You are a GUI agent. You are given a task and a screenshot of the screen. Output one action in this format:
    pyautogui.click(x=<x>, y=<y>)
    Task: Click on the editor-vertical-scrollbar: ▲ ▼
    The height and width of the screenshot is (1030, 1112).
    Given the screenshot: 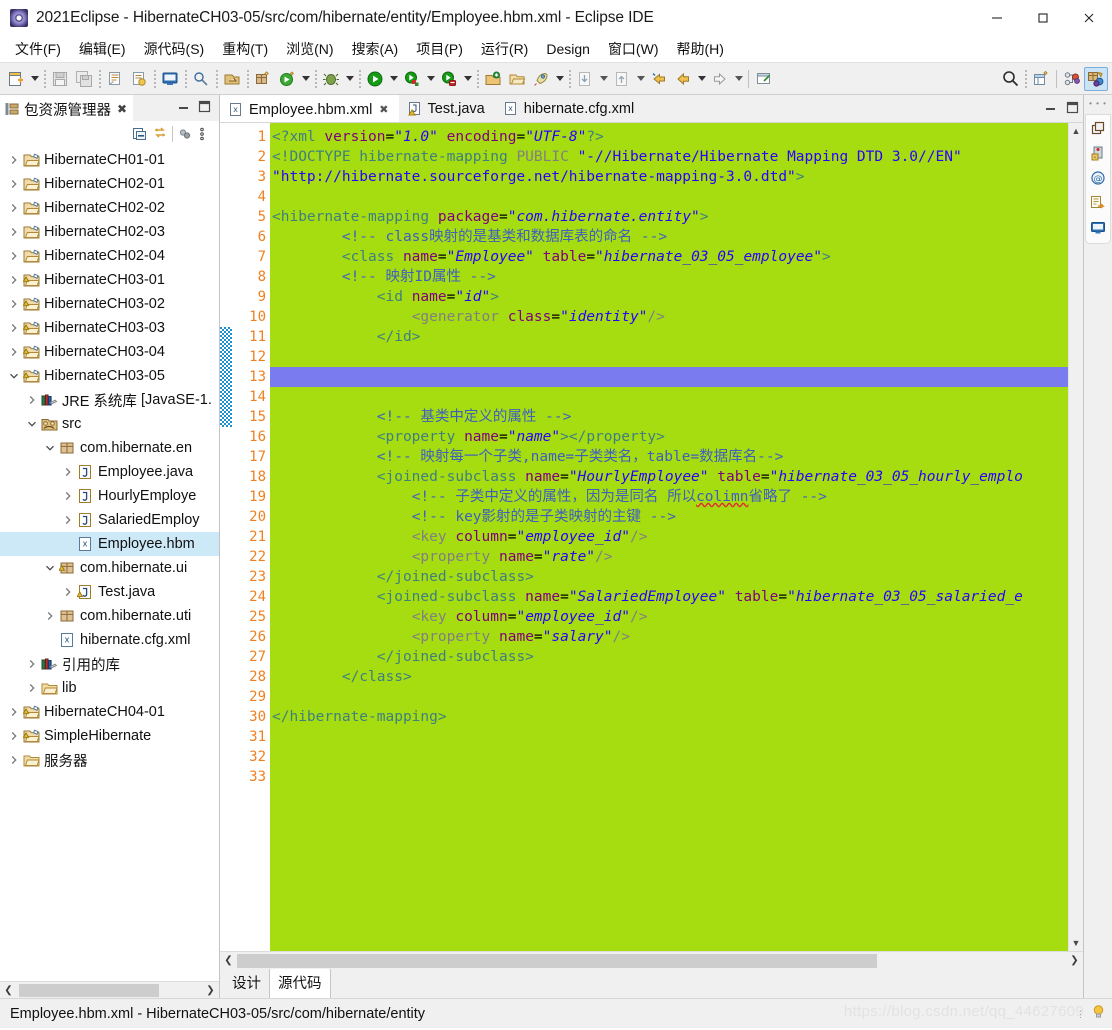 What is the action you would take?
    pyautogui.click(x=1075, y=537)
    